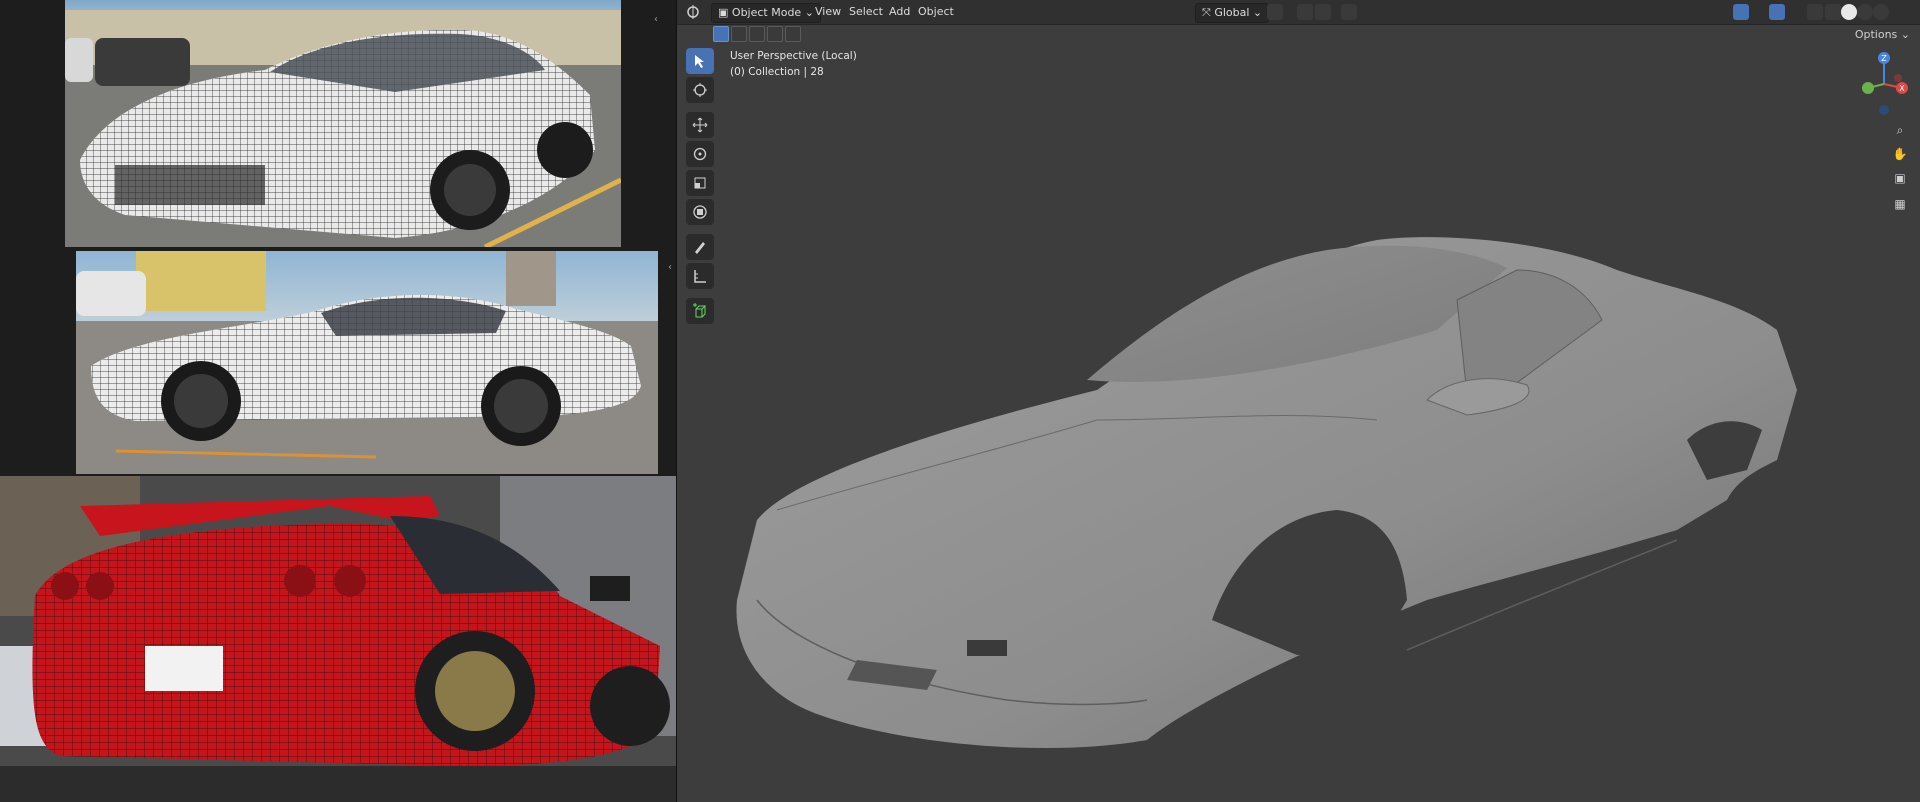 This screenshot has height=802, width=1920. Describe the element at coordinates (343, 123) in the screenshot. I see `reference-image-front` at that location.